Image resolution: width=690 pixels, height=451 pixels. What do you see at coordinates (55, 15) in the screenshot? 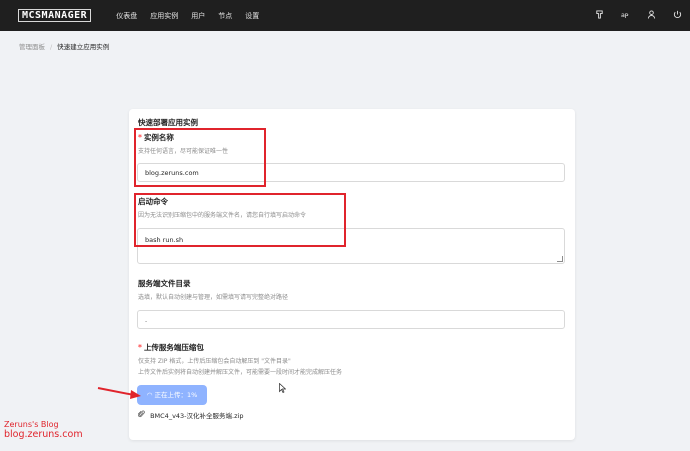
I see `mcsmanager-logo: MCSMANAGER` at bounding box center [55, 15].